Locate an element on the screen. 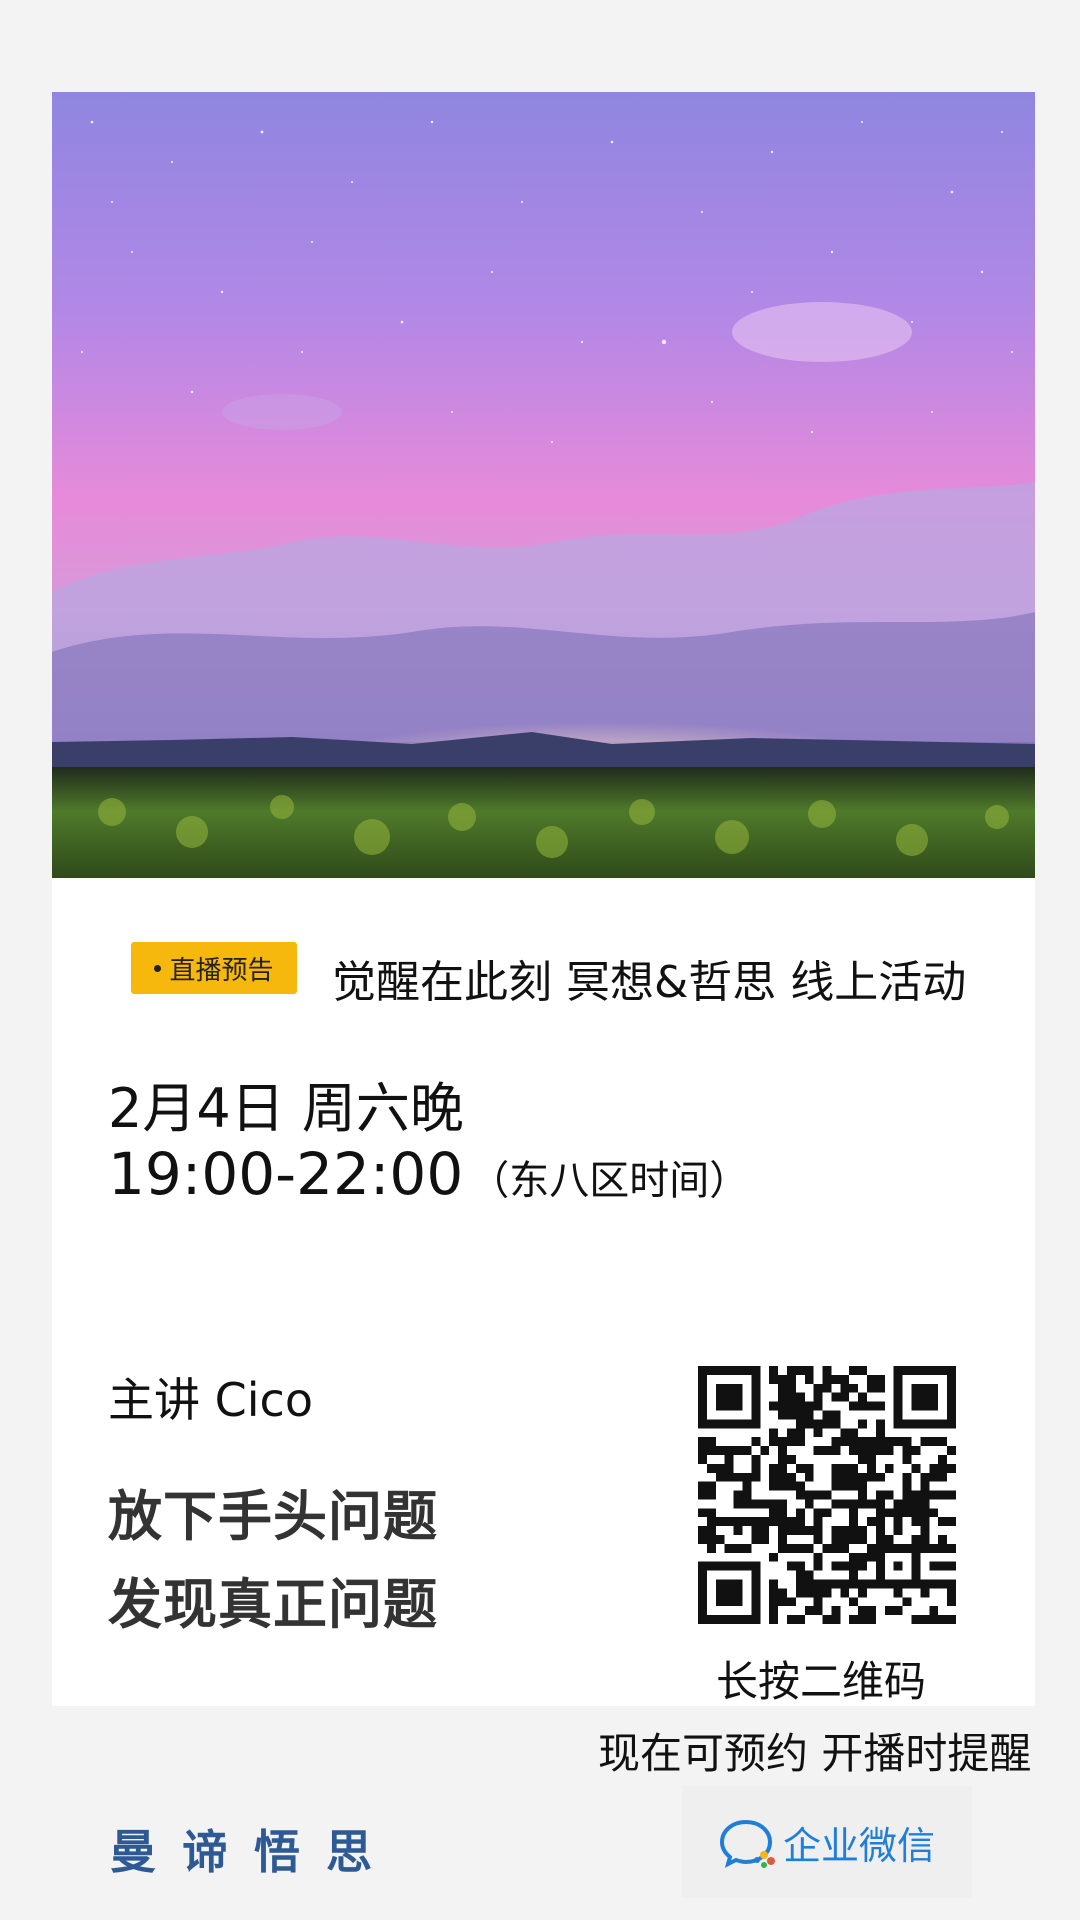  event-timezone: （东八区时间） is located at coordinates (609, 1181).